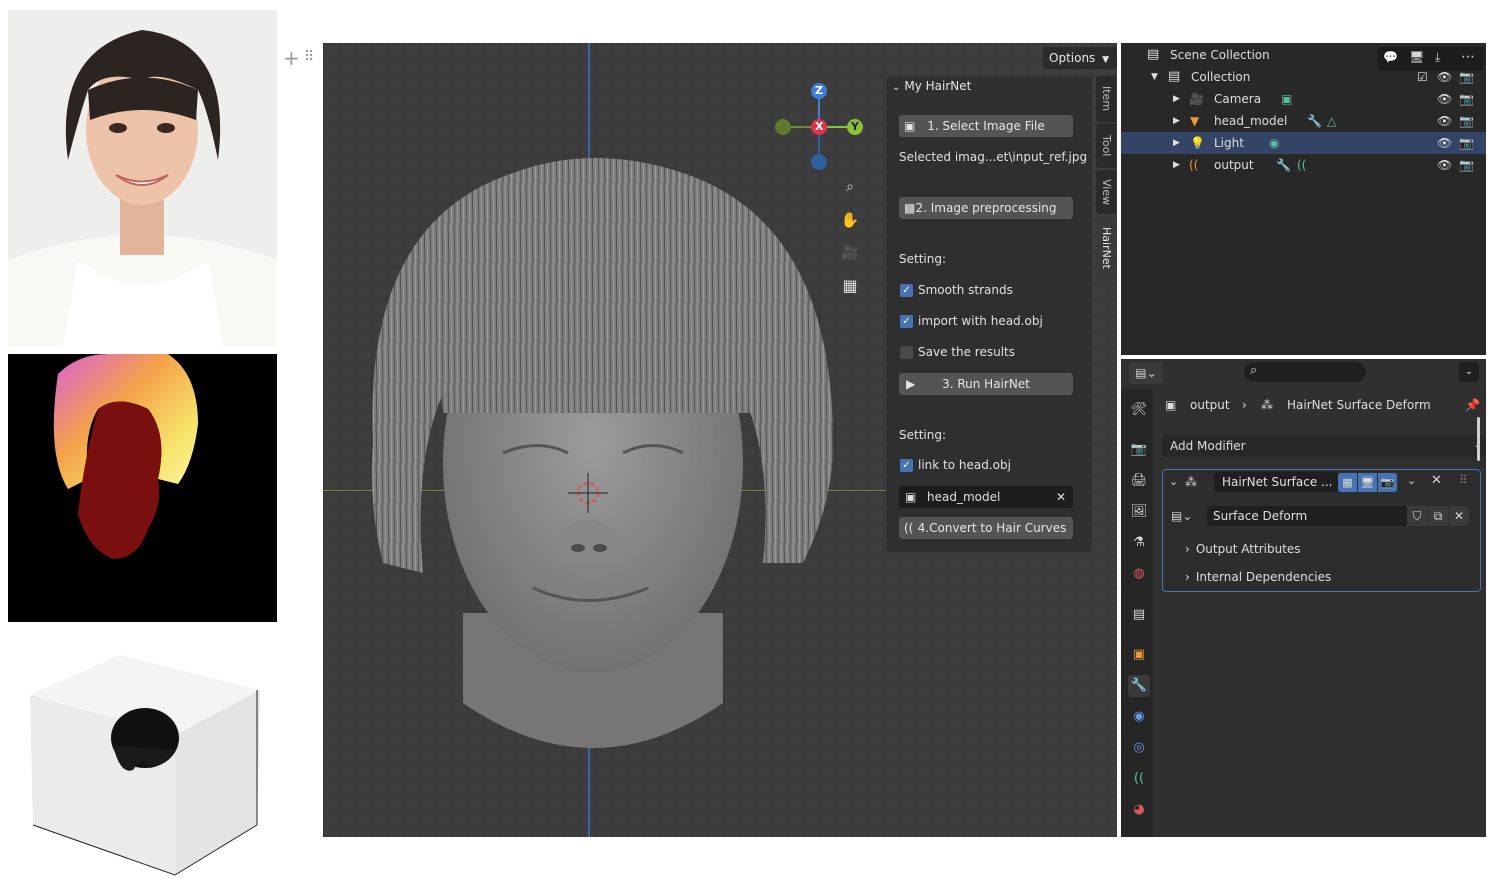  I want to click on render-tab-icon: 📷, so click(1139, 450).